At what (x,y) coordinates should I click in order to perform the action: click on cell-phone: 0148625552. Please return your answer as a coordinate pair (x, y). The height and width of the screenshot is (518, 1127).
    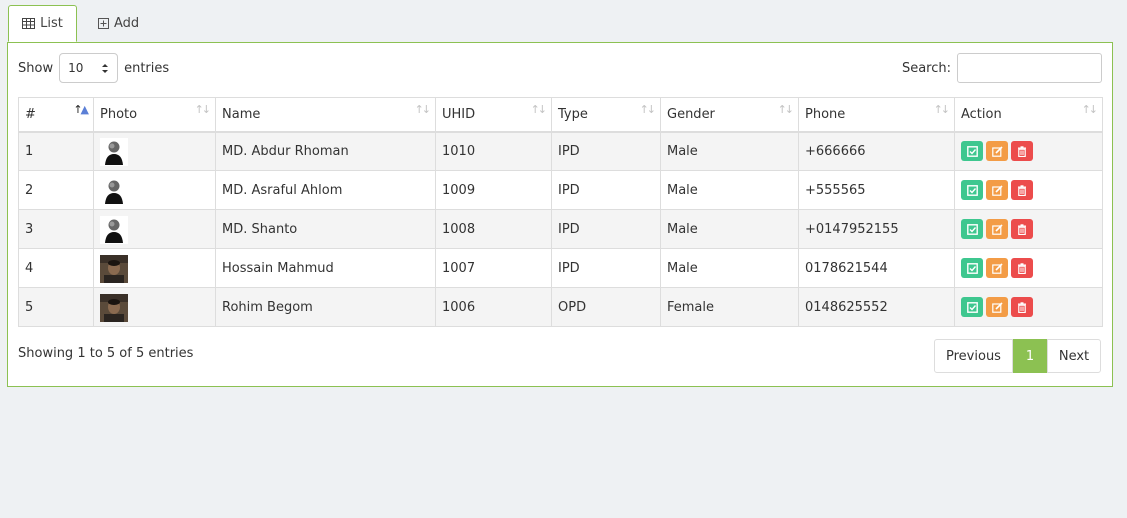
    Looking at the image, I should click on (876, 307).